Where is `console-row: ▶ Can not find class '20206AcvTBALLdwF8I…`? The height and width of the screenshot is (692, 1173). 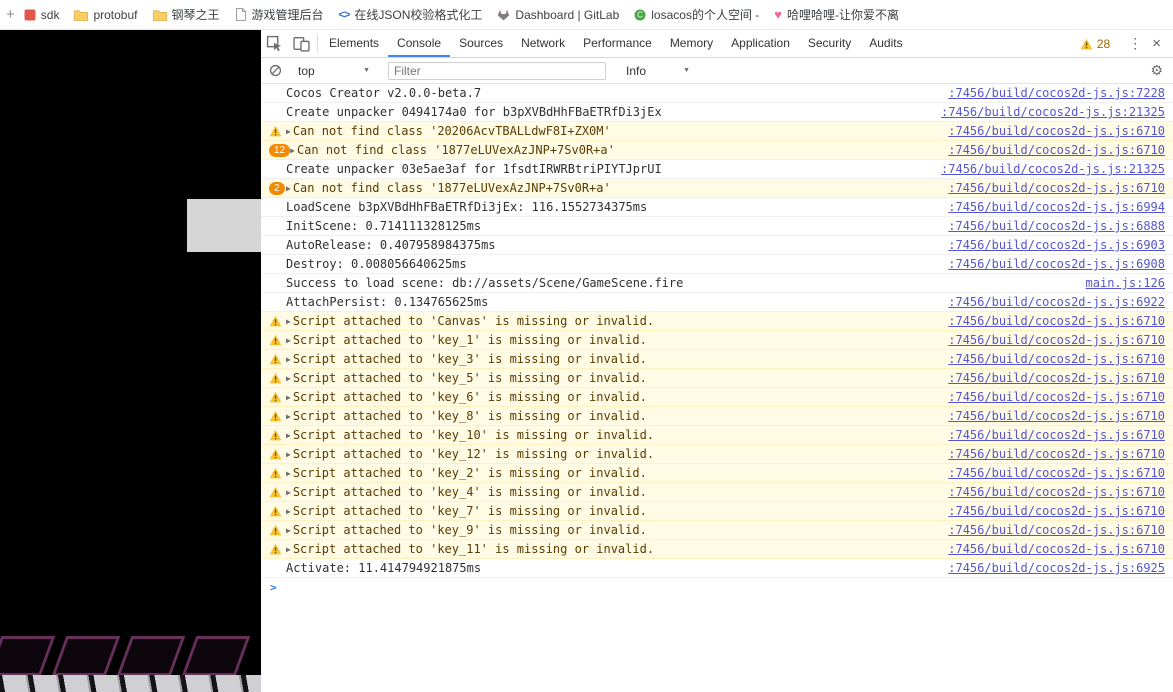
console-row: ▶ Can not find class '20206AcvTBALLdwF8I… is located at coordinates (717, 131).